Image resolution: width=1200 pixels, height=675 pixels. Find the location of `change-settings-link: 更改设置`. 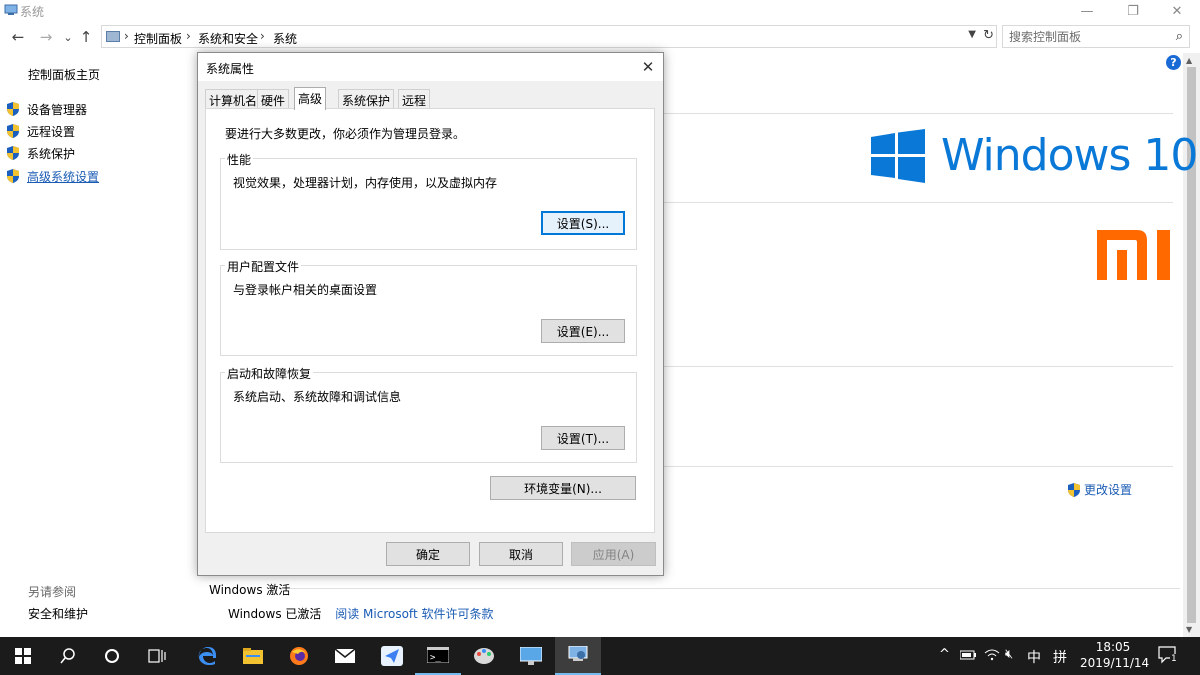

change-settings-link: 更改设置 is located at coordinates (1099, 489).